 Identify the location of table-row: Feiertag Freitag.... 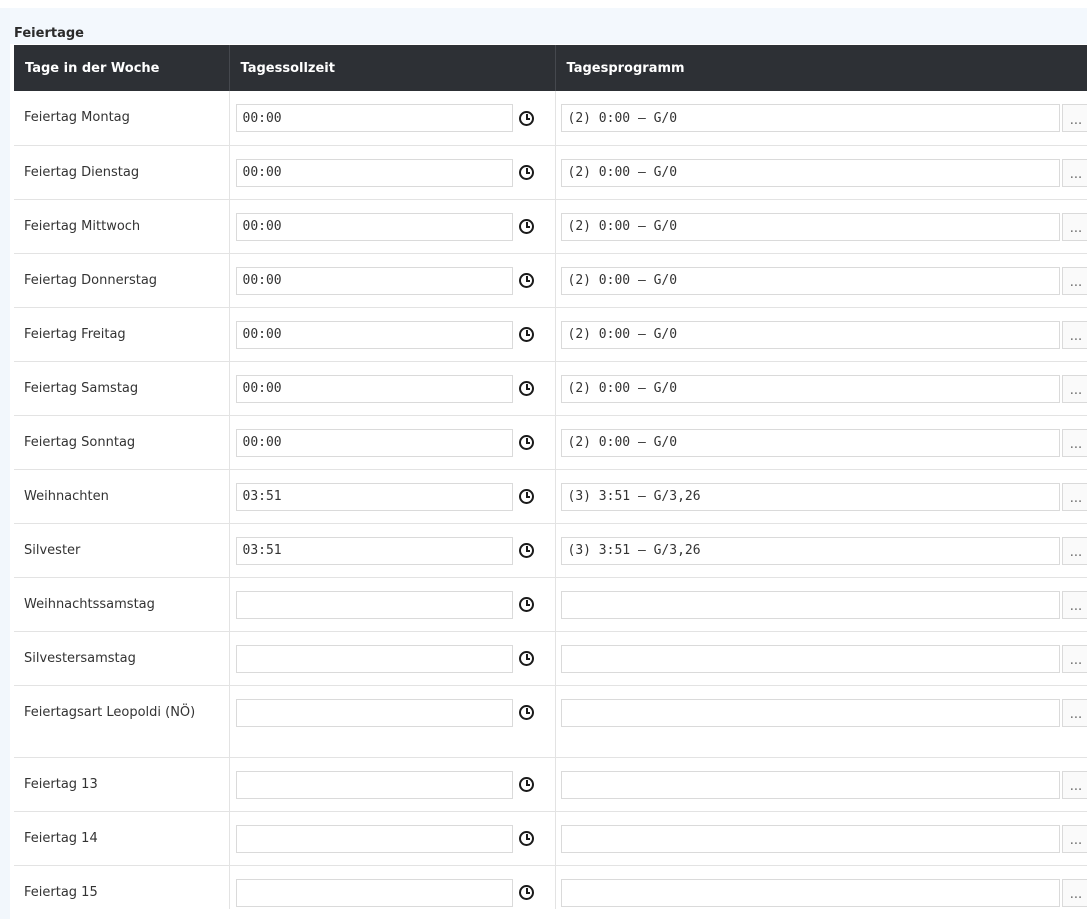
(550, 334).